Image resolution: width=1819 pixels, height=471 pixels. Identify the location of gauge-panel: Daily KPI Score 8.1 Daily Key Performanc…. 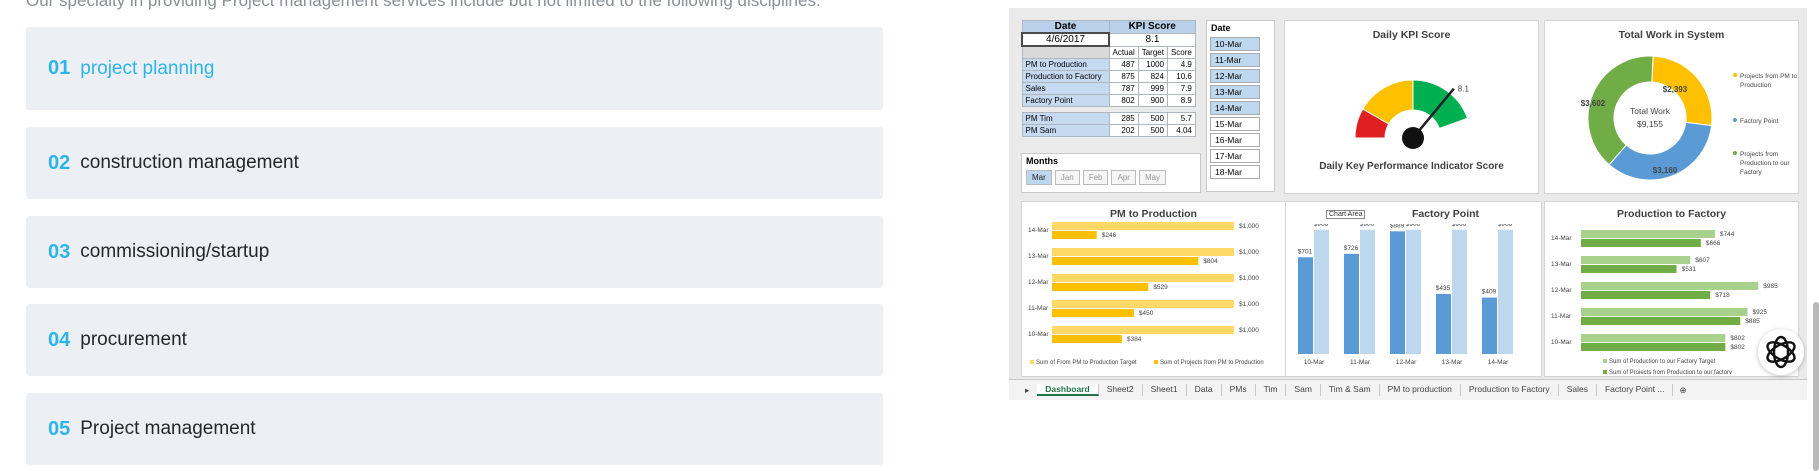
(1411, 107).